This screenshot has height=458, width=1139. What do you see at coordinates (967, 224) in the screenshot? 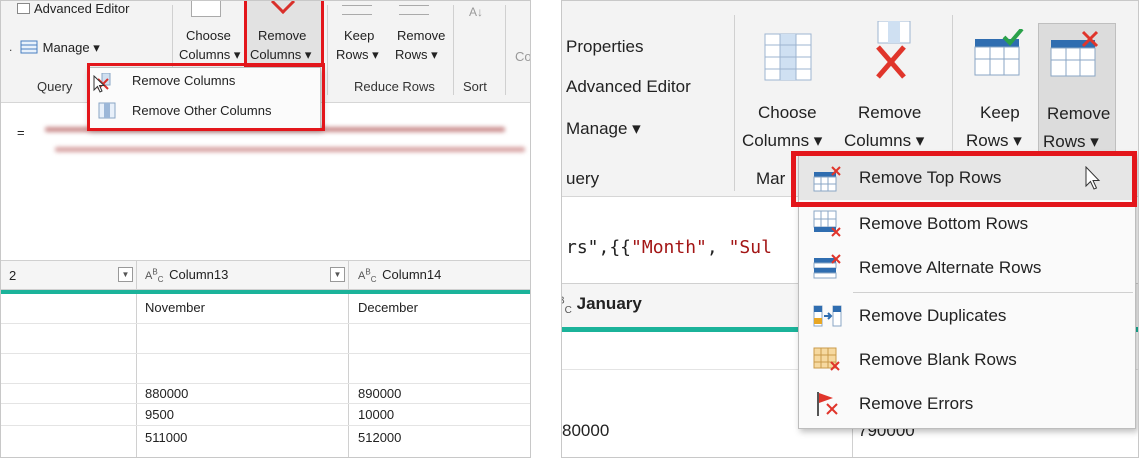
I see `menu-item-remove-bottom-rows: Remove Bottom Rows` at bounding box center [967, 224].